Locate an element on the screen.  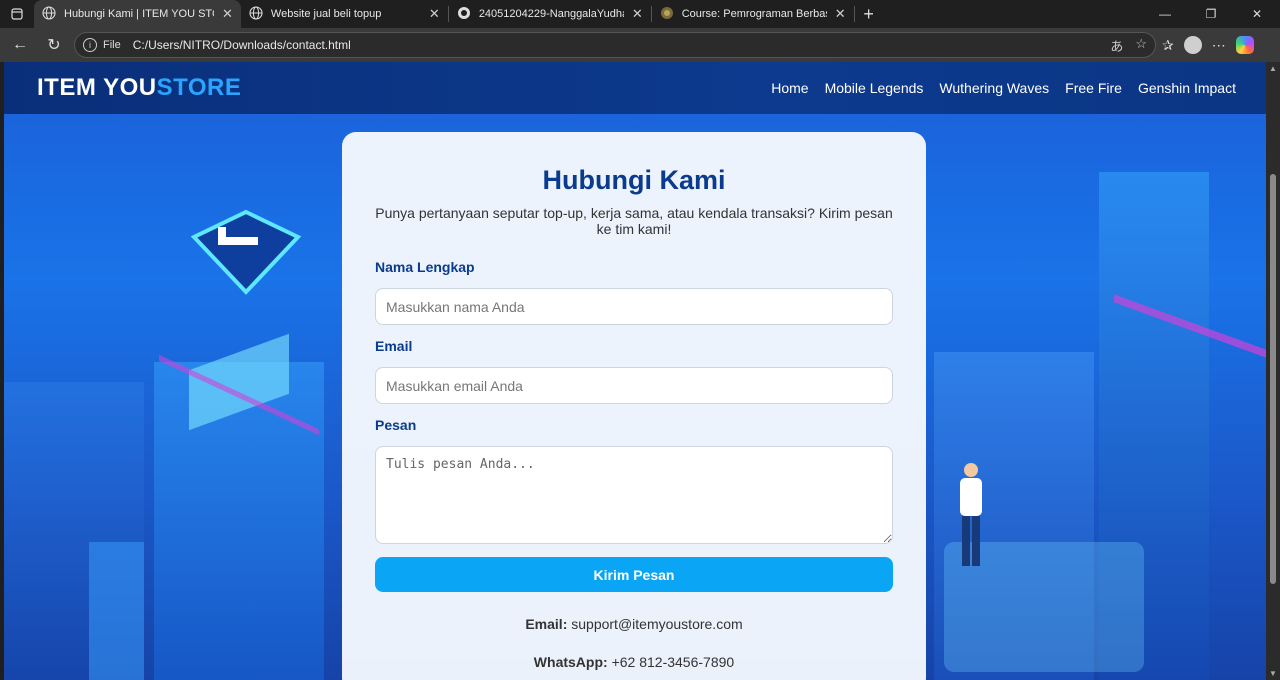
browser-tab-course: Course: Pemrograman Berbasis Pl ✕ is located at coordinates (753, 14).